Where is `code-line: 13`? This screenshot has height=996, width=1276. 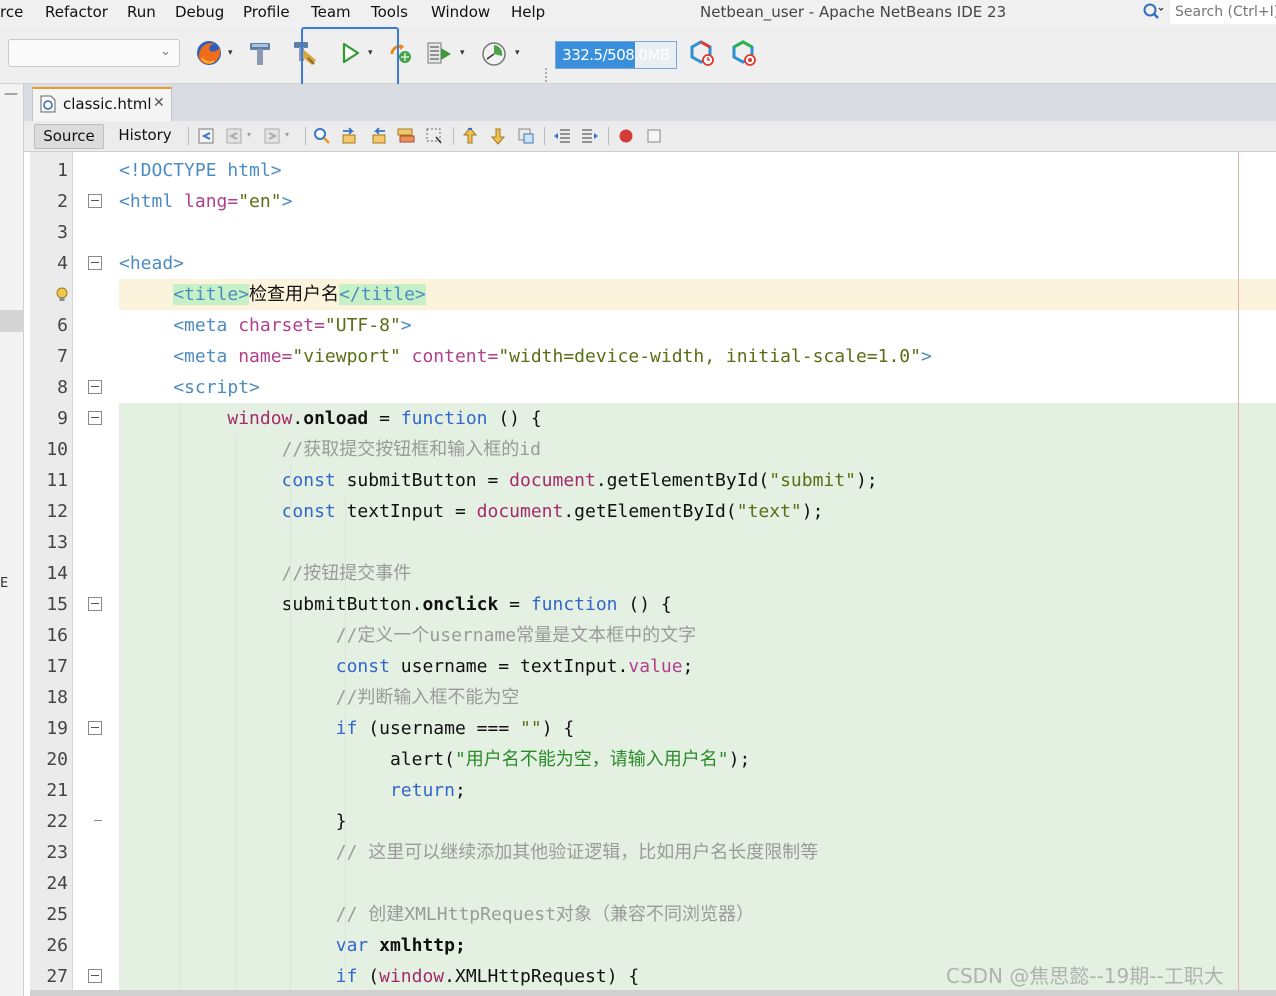
code-line: 13 is located at coordinates (653, 542).